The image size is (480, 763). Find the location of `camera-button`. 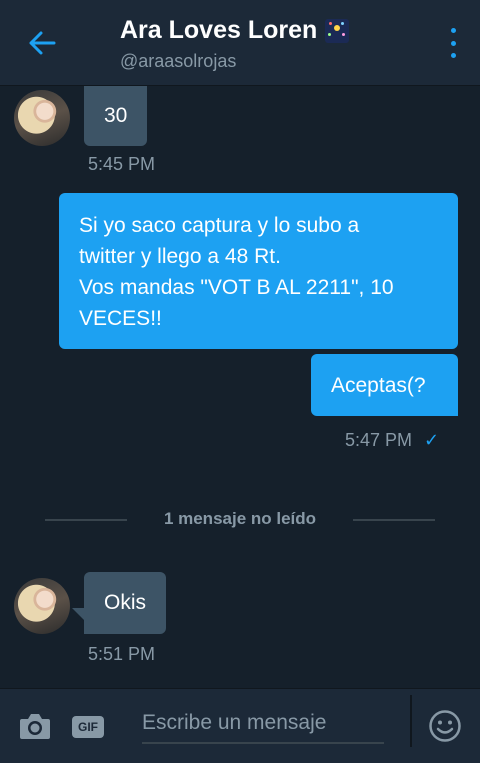

camera-button is located at coordinates (35, 726).